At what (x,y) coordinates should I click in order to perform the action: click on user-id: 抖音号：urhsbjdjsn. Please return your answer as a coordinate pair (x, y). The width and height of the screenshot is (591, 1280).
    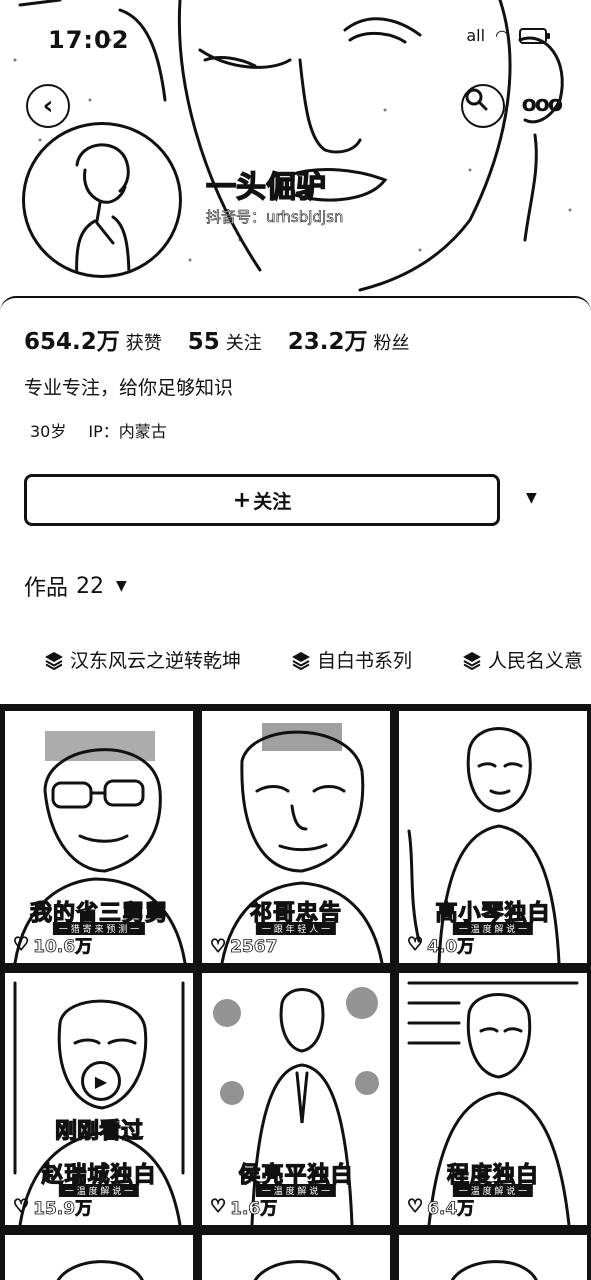
    Looking at the image, I should click on (275, 216).